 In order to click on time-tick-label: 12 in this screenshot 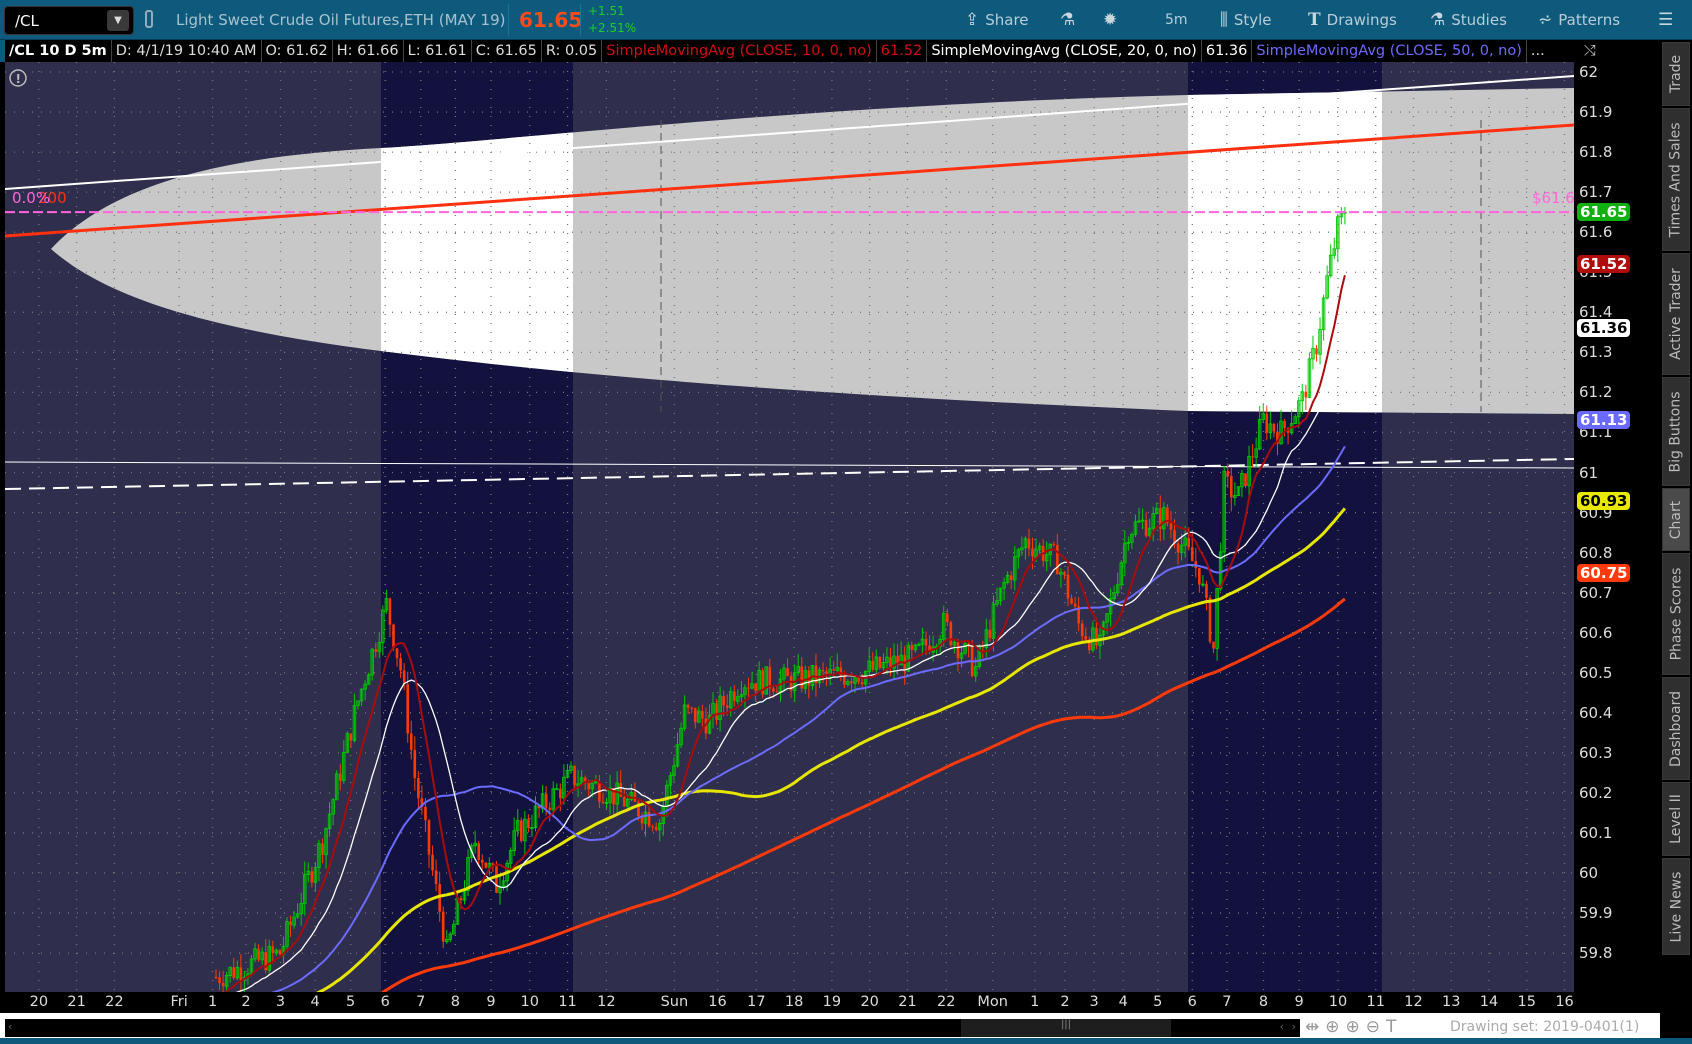, I will do `click(1413, 1002)`.